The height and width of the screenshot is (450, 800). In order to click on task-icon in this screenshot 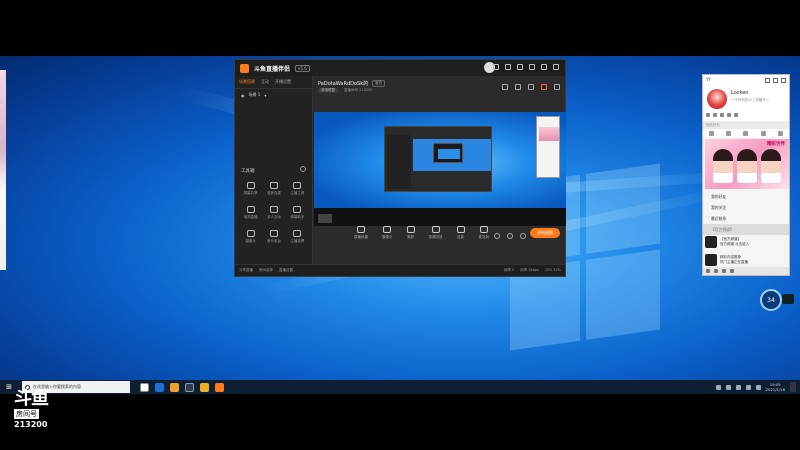, I will do `click(531, 87)`.